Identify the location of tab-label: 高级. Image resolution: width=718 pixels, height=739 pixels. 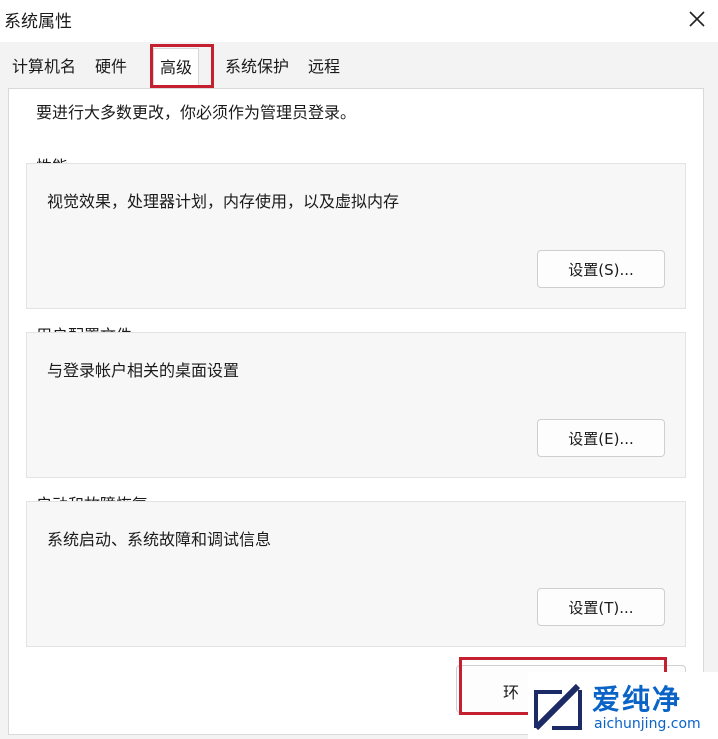
(176, 67).